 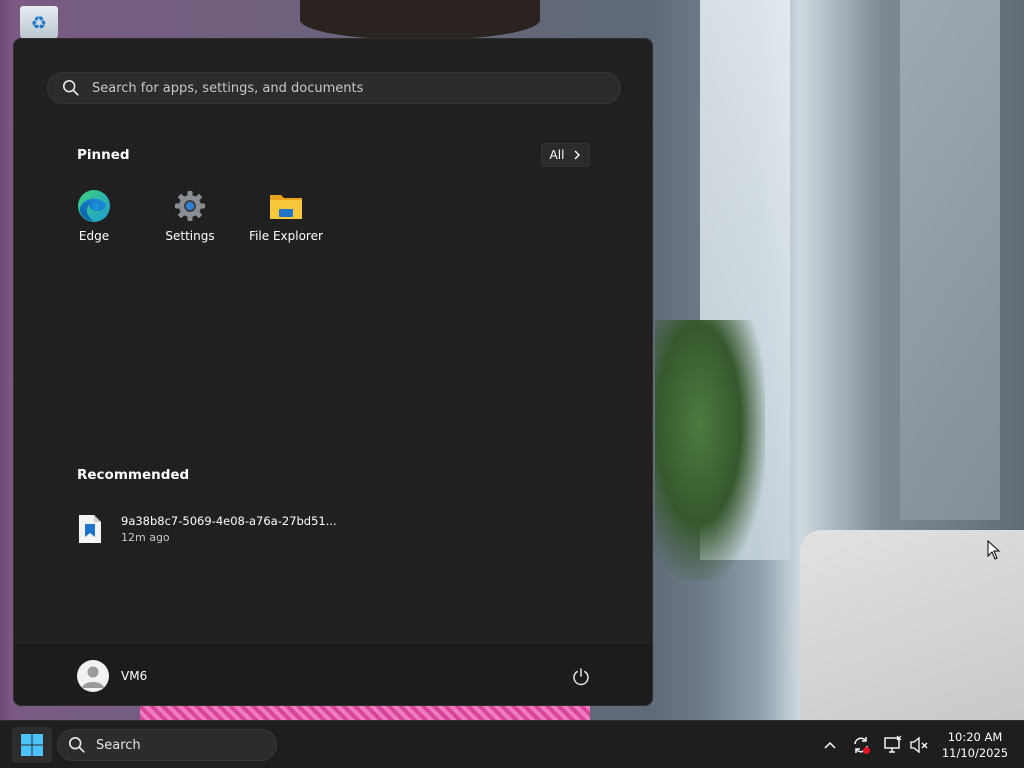 I want to click on show-hidden-icons-button, so click(x=830, y=745).